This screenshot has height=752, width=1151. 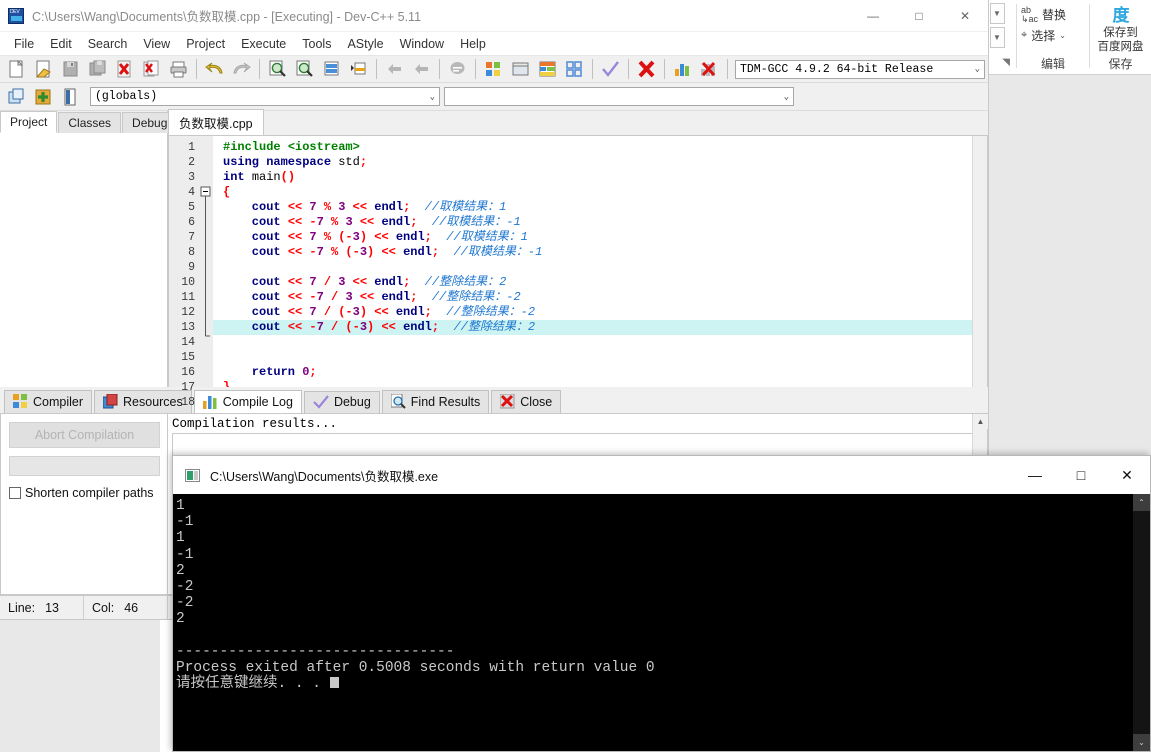 I want to click on syntax-check-button, so click(x=610, y=69).